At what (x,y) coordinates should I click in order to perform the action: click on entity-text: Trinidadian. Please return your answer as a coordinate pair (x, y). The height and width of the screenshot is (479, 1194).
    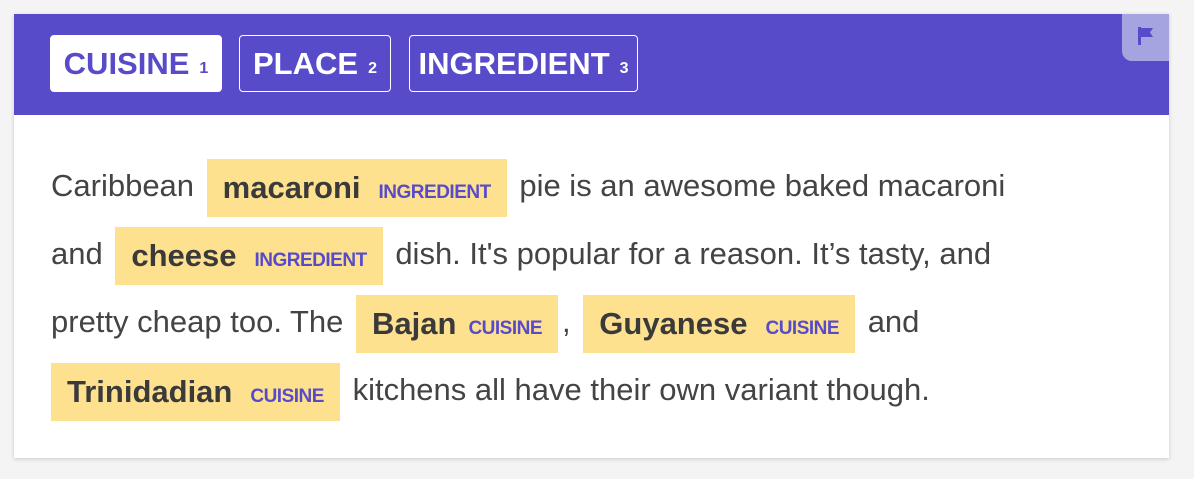
    Looking at the image, I should click on (150, 391).